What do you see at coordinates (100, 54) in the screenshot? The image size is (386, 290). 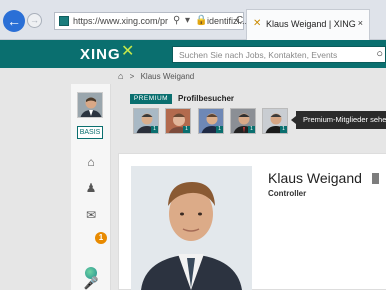 I see `xing-logo: XING` at bounding box center [100, 54].